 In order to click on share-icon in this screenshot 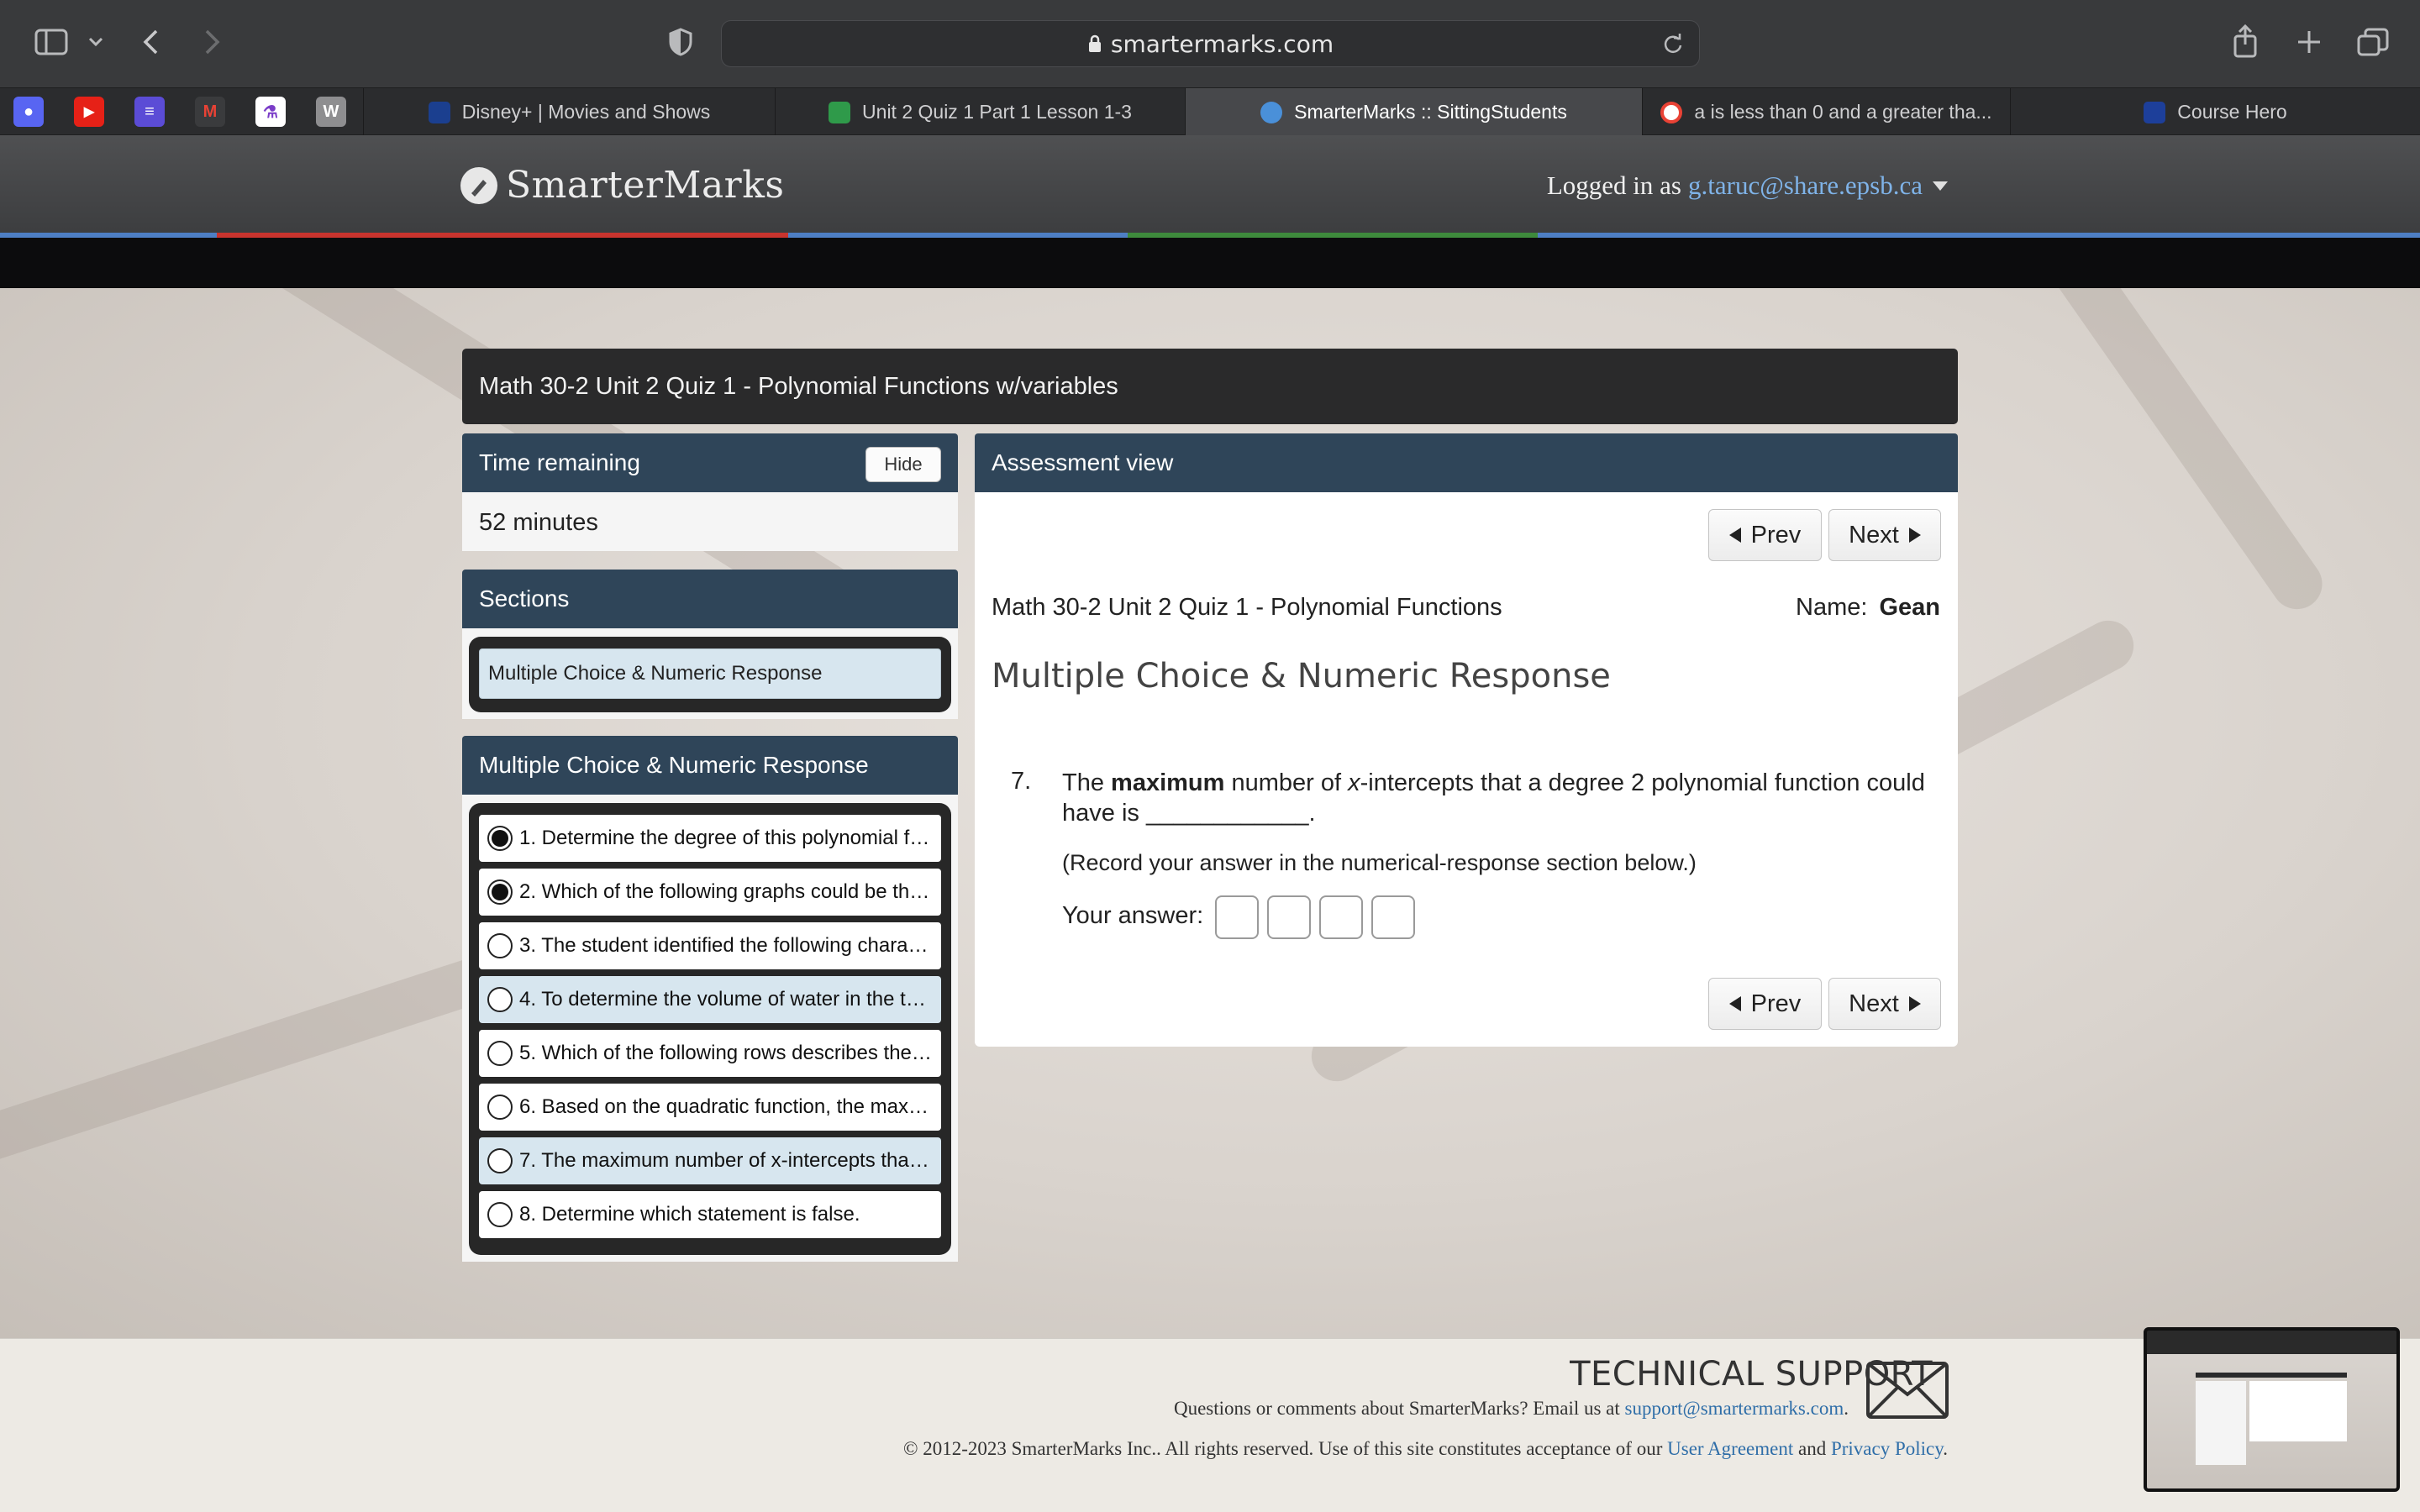, I will do `click(2245, 41)`.